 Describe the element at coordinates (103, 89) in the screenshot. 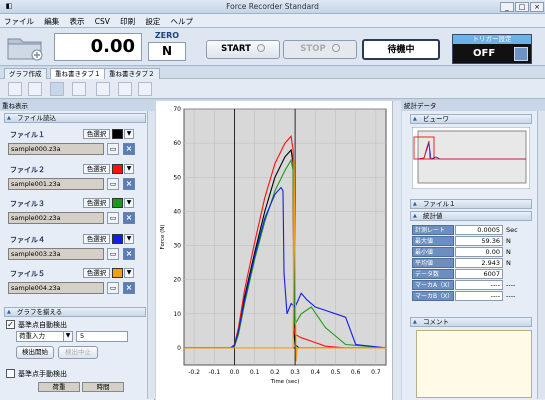

I see `marker-icon` at that location.